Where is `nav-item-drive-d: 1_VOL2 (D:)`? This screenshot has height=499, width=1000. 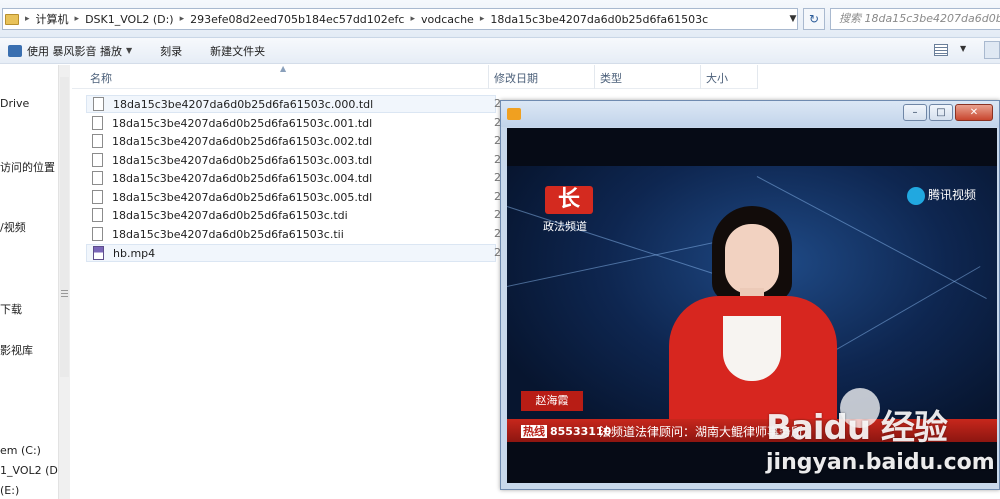
nav-item-drive-d: 1_VOL2 (D:) is located at coordinates (33, 470).